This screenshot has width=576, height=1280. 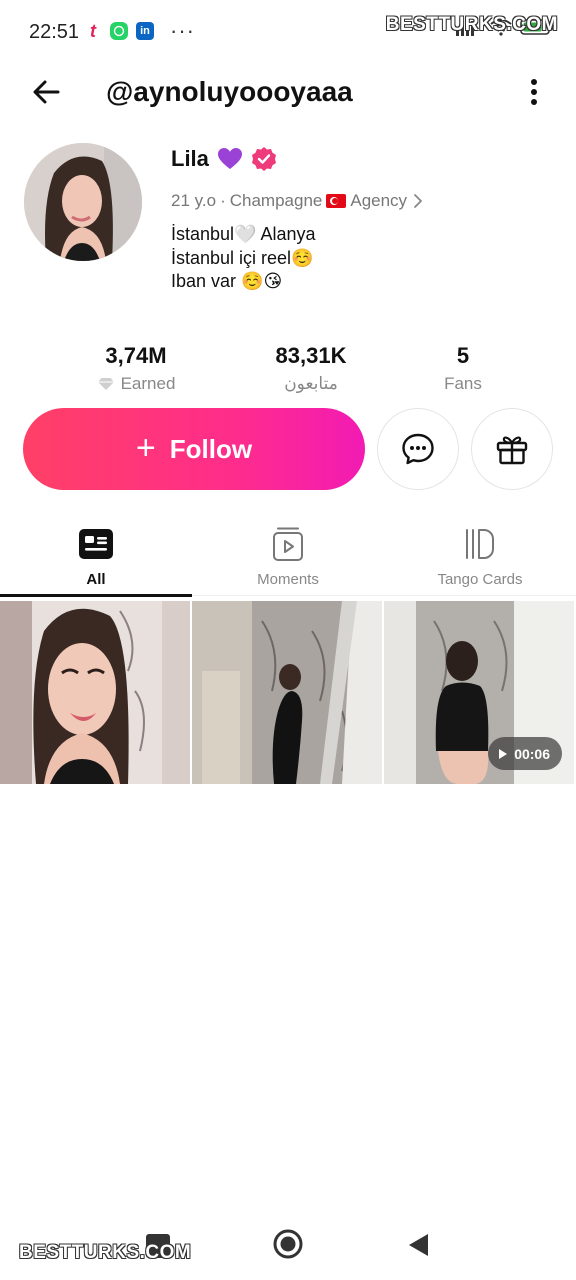 What do you see at coordinates (471, 24) in the screenshot?
I see `watermark-top: BESTTURKS.COM` at bounding box center [471, 24].